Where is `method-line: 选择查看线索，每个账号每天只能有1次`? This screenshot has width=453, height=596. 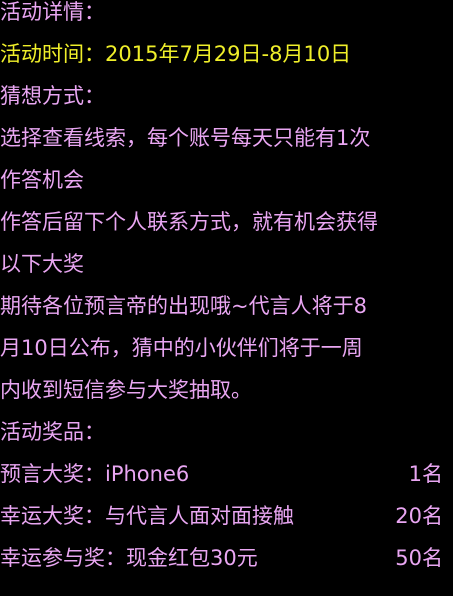 method-line: 选择查看线索，每个账号每天只能有1次 is located at coordinates (185, 138).